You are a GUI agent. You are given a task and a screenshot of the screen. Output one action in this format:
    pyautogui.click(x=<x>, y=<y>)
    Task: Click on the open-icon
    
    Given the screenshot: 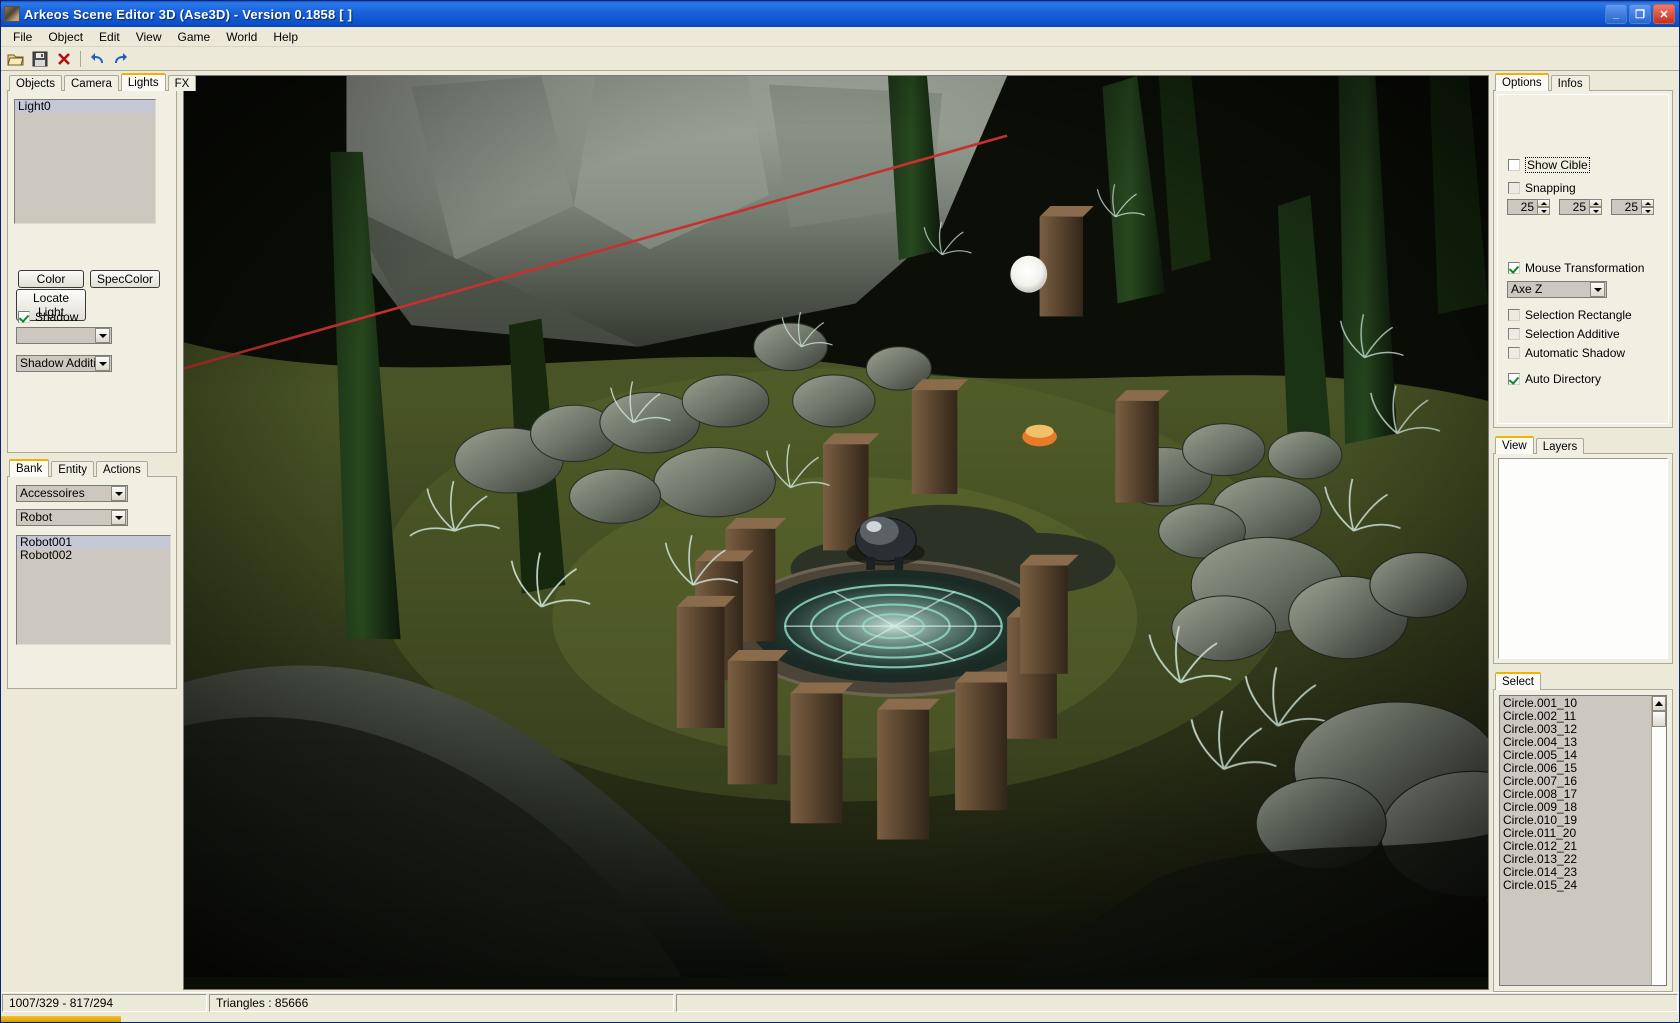 What is the action you would take?
    pyautogui.click(x=16, y=58)
    